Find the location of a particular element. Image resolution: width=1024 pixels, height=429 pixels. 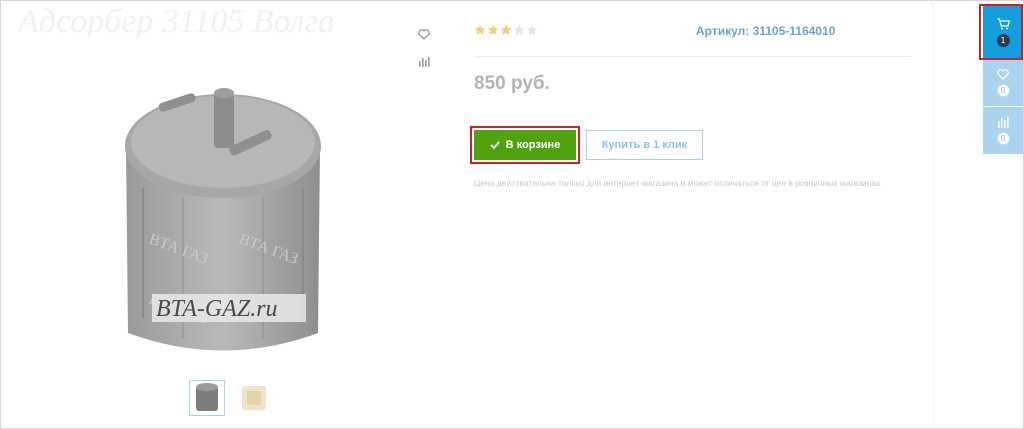

rating-stars is located at coordinates (506, 30).